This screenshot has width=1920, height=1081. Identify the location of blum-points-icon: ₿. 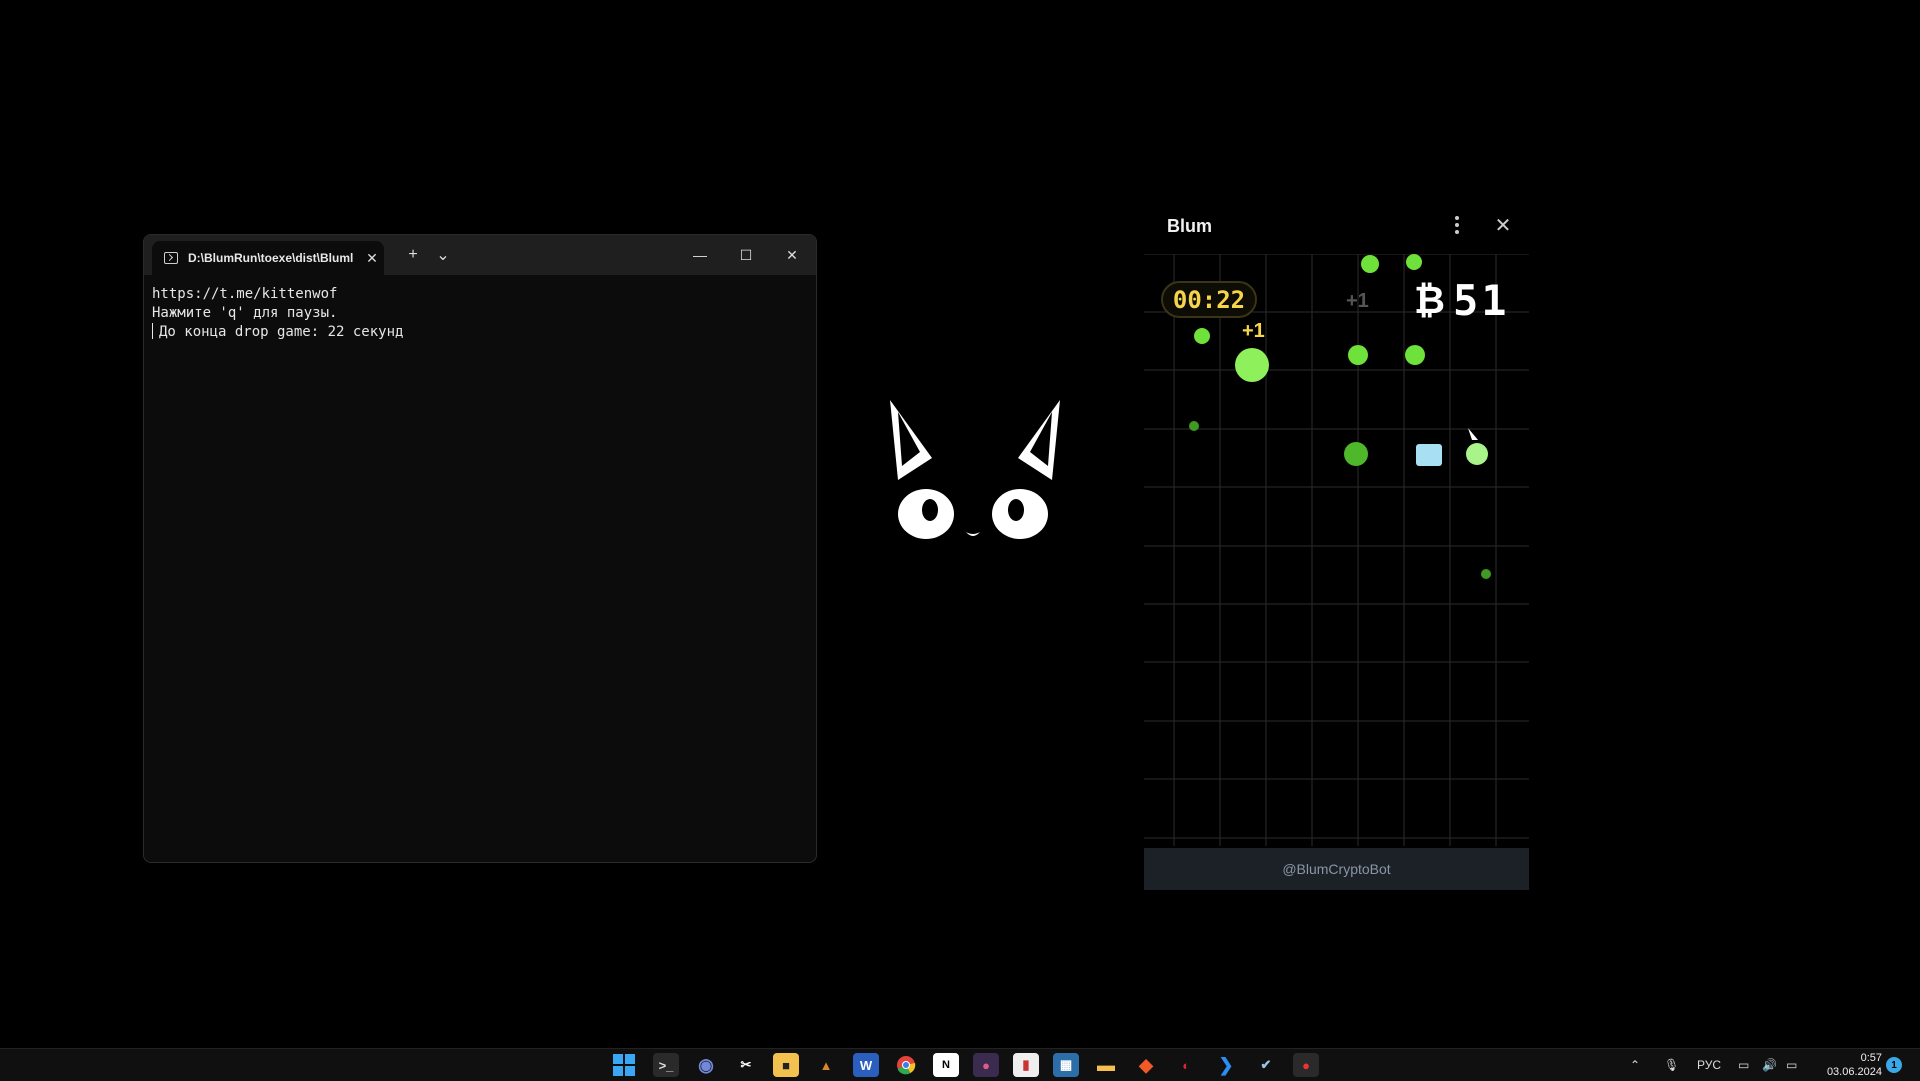
(1429, 300).